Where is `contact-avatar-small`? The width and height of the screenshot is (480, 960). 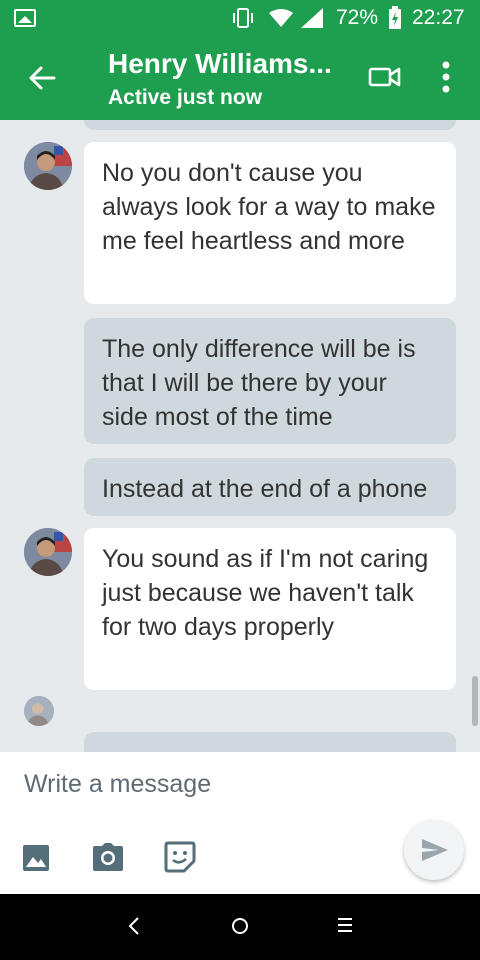 contact-avatar-small is located at coordinates (39, 711).